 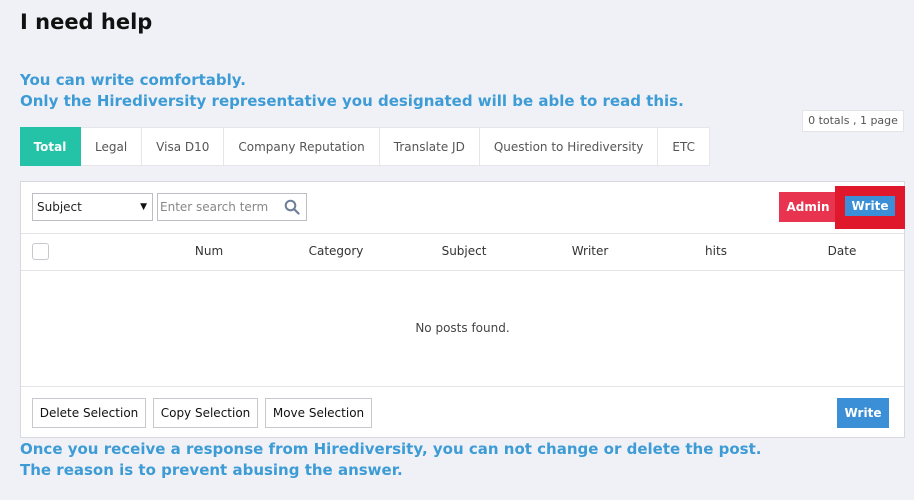 I want to click on write-button-highlight: Write, so click(x=870, y=207).